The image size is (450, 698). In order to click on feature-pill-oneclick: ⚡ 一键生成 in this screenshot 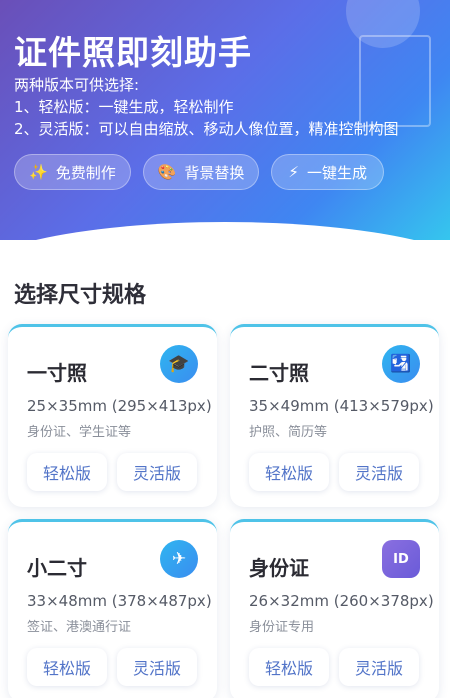, I will do `click(327, 172)`.